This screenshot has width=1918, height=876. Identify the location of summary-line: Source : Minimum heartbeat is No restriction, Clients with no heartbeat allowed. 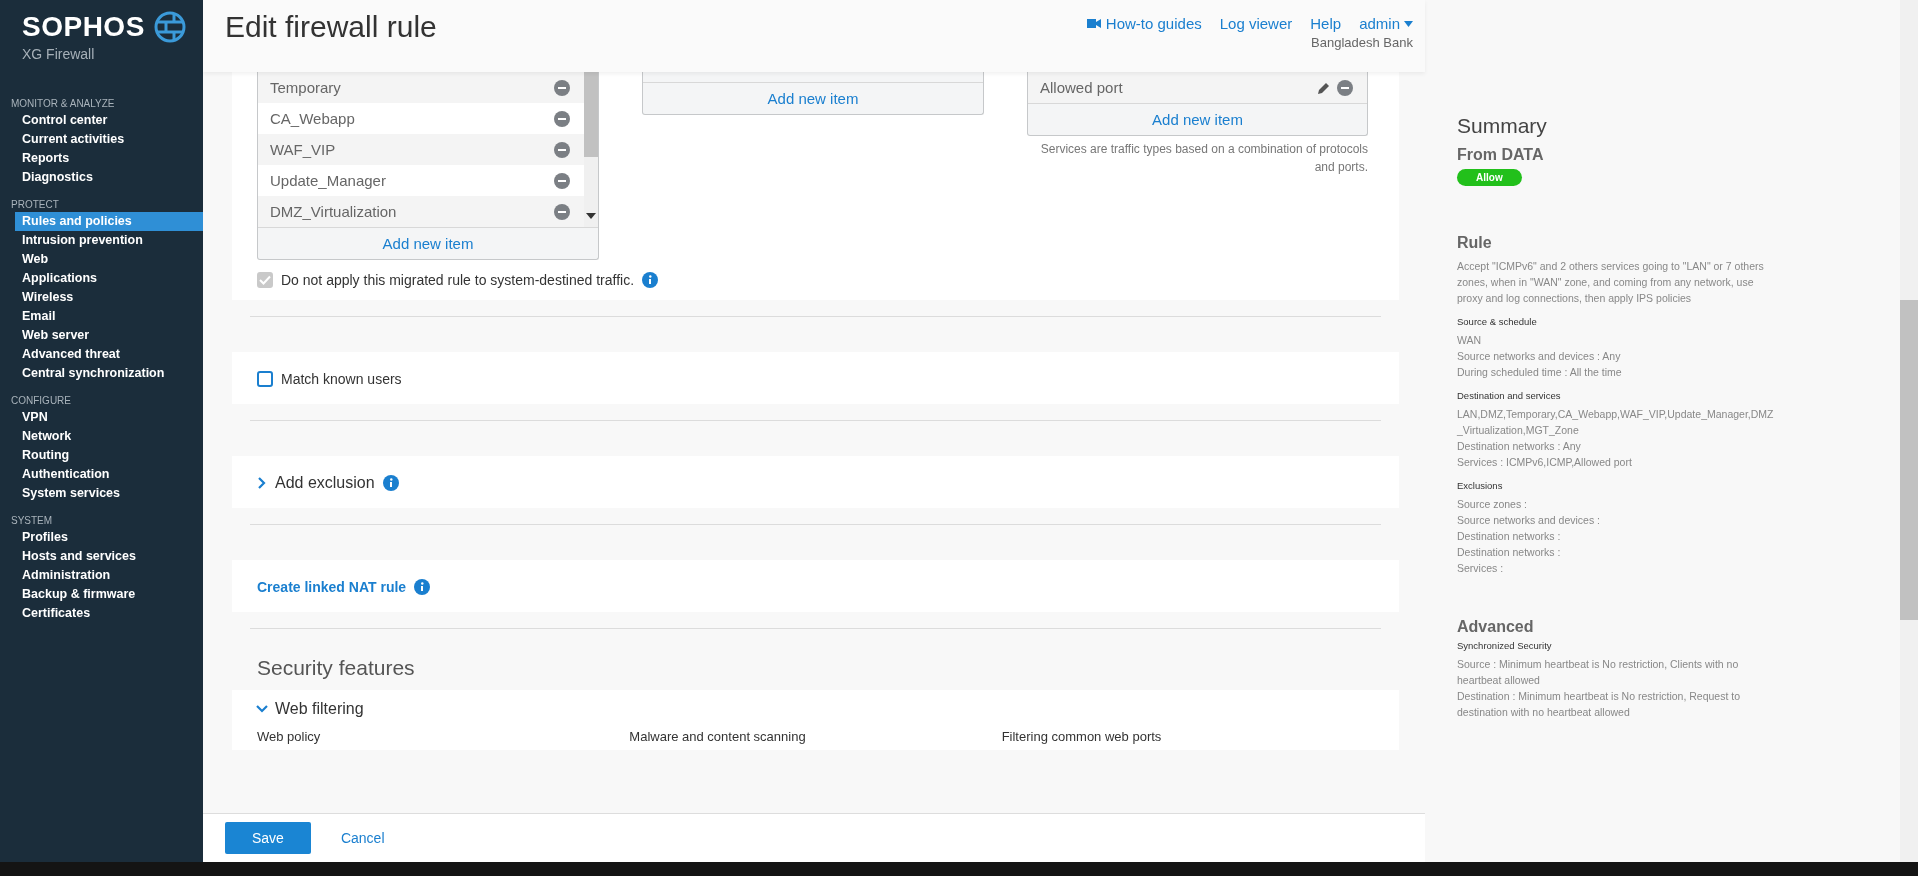
(1598, 672).